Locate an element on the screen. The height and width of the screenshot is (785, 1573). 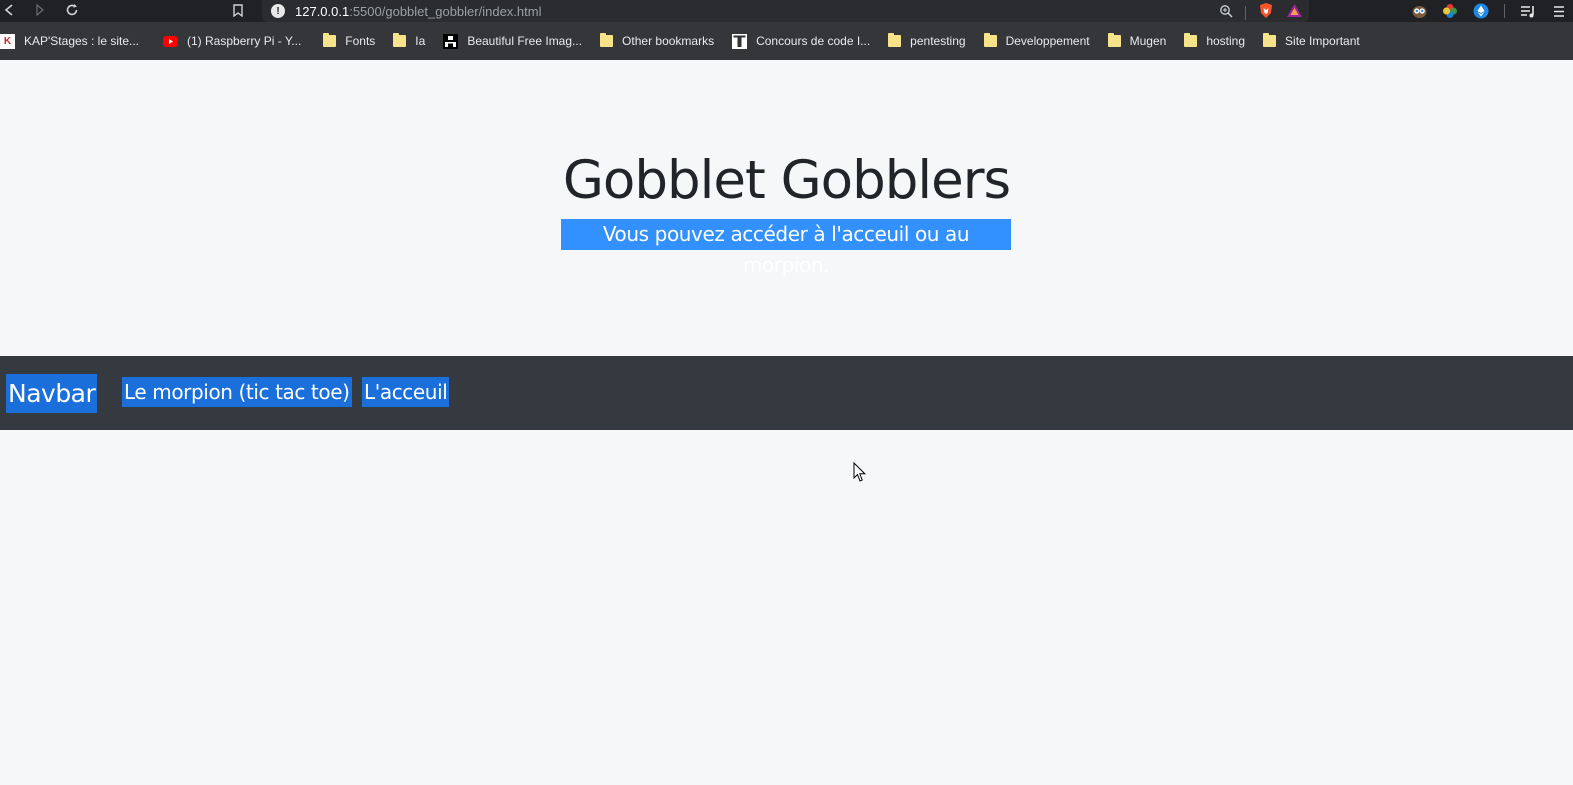
bookmark-item: Mugen is located at coordinates (1137, 40).